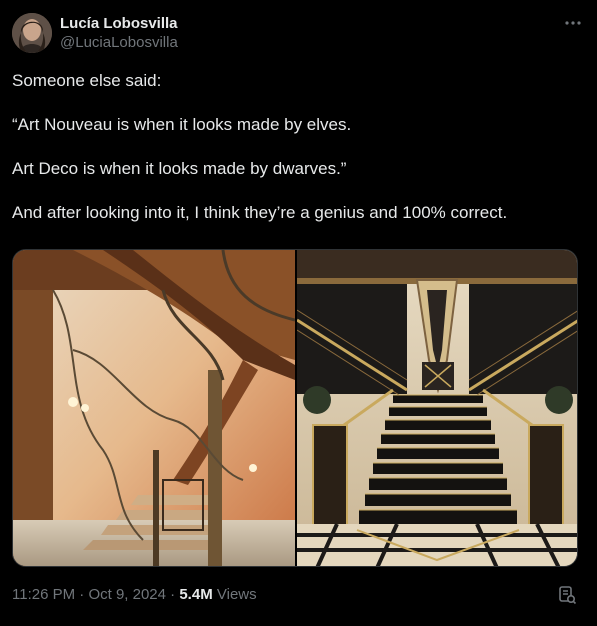  I want to click on bookmark-analytics-icon, so click(567, 595).